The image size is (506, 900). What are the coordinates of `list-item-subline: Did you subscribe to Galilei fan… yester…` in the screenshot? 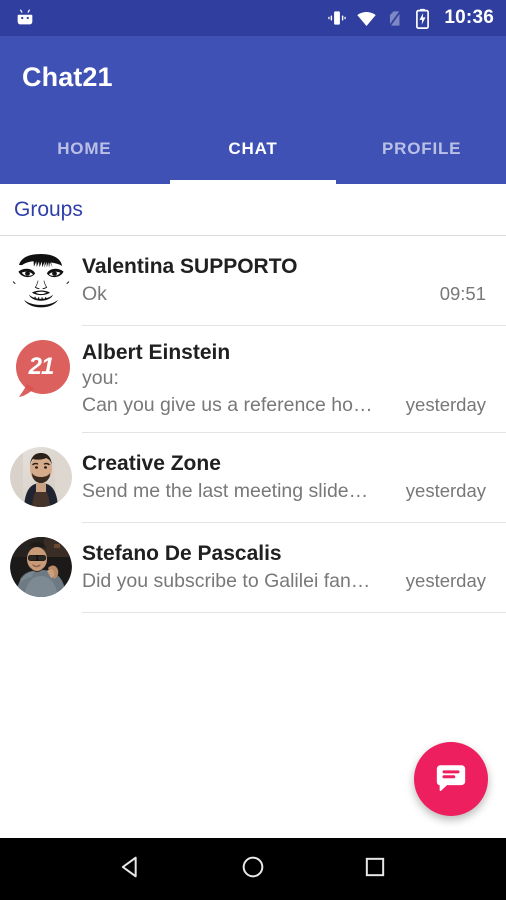 It's located at (294, 581).